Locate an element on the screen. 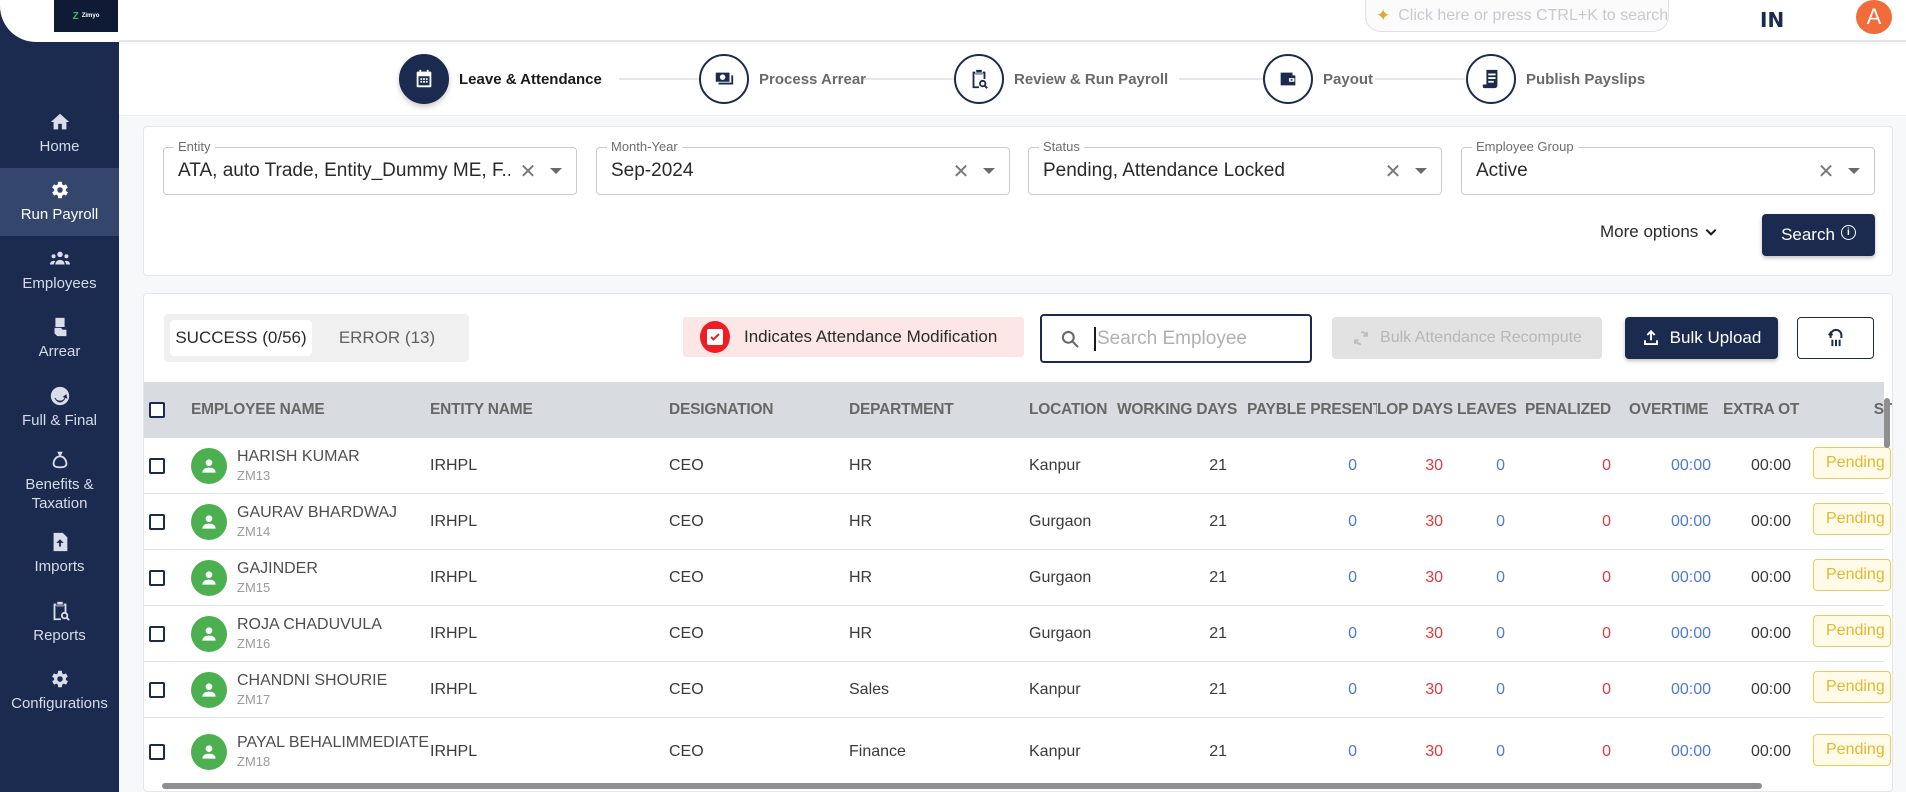  step-process-arrear: Process Arrear is located at coordinates (782, 79).